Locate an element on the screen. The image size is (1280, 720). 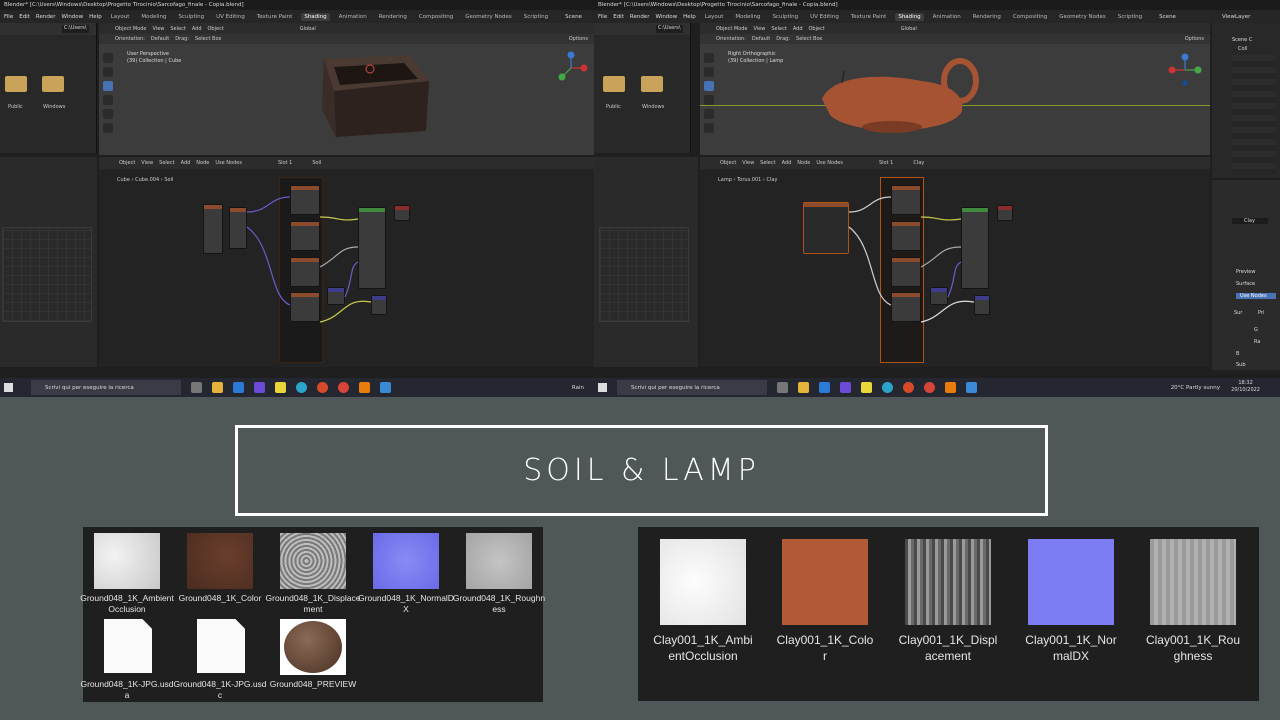
path-field: C:\Users\ is located at coordinates (669, 29).